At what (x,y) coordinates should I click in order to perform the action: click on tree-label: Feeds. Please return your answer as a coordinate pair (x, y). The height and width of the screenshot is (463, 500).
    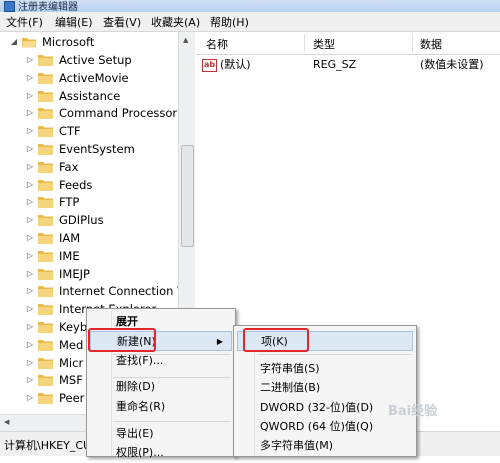
    Looking at the image, I should click on (76, 184).